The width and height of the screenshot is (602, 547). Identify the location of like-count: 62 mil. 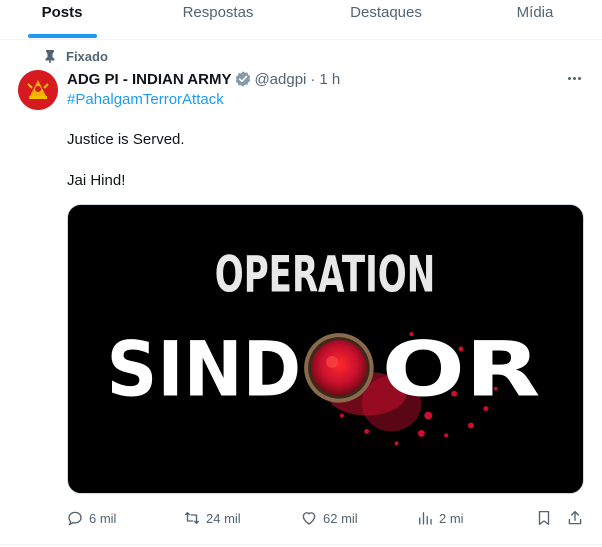
(340, 518).